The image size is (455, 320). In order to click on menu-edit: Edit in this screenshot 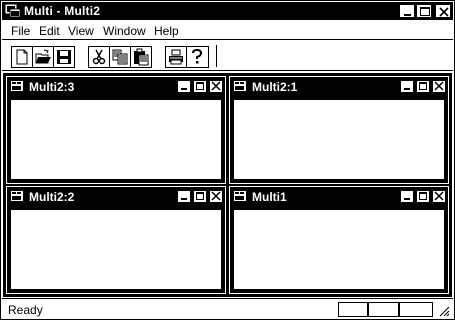, I will do `click(49, 31)`.